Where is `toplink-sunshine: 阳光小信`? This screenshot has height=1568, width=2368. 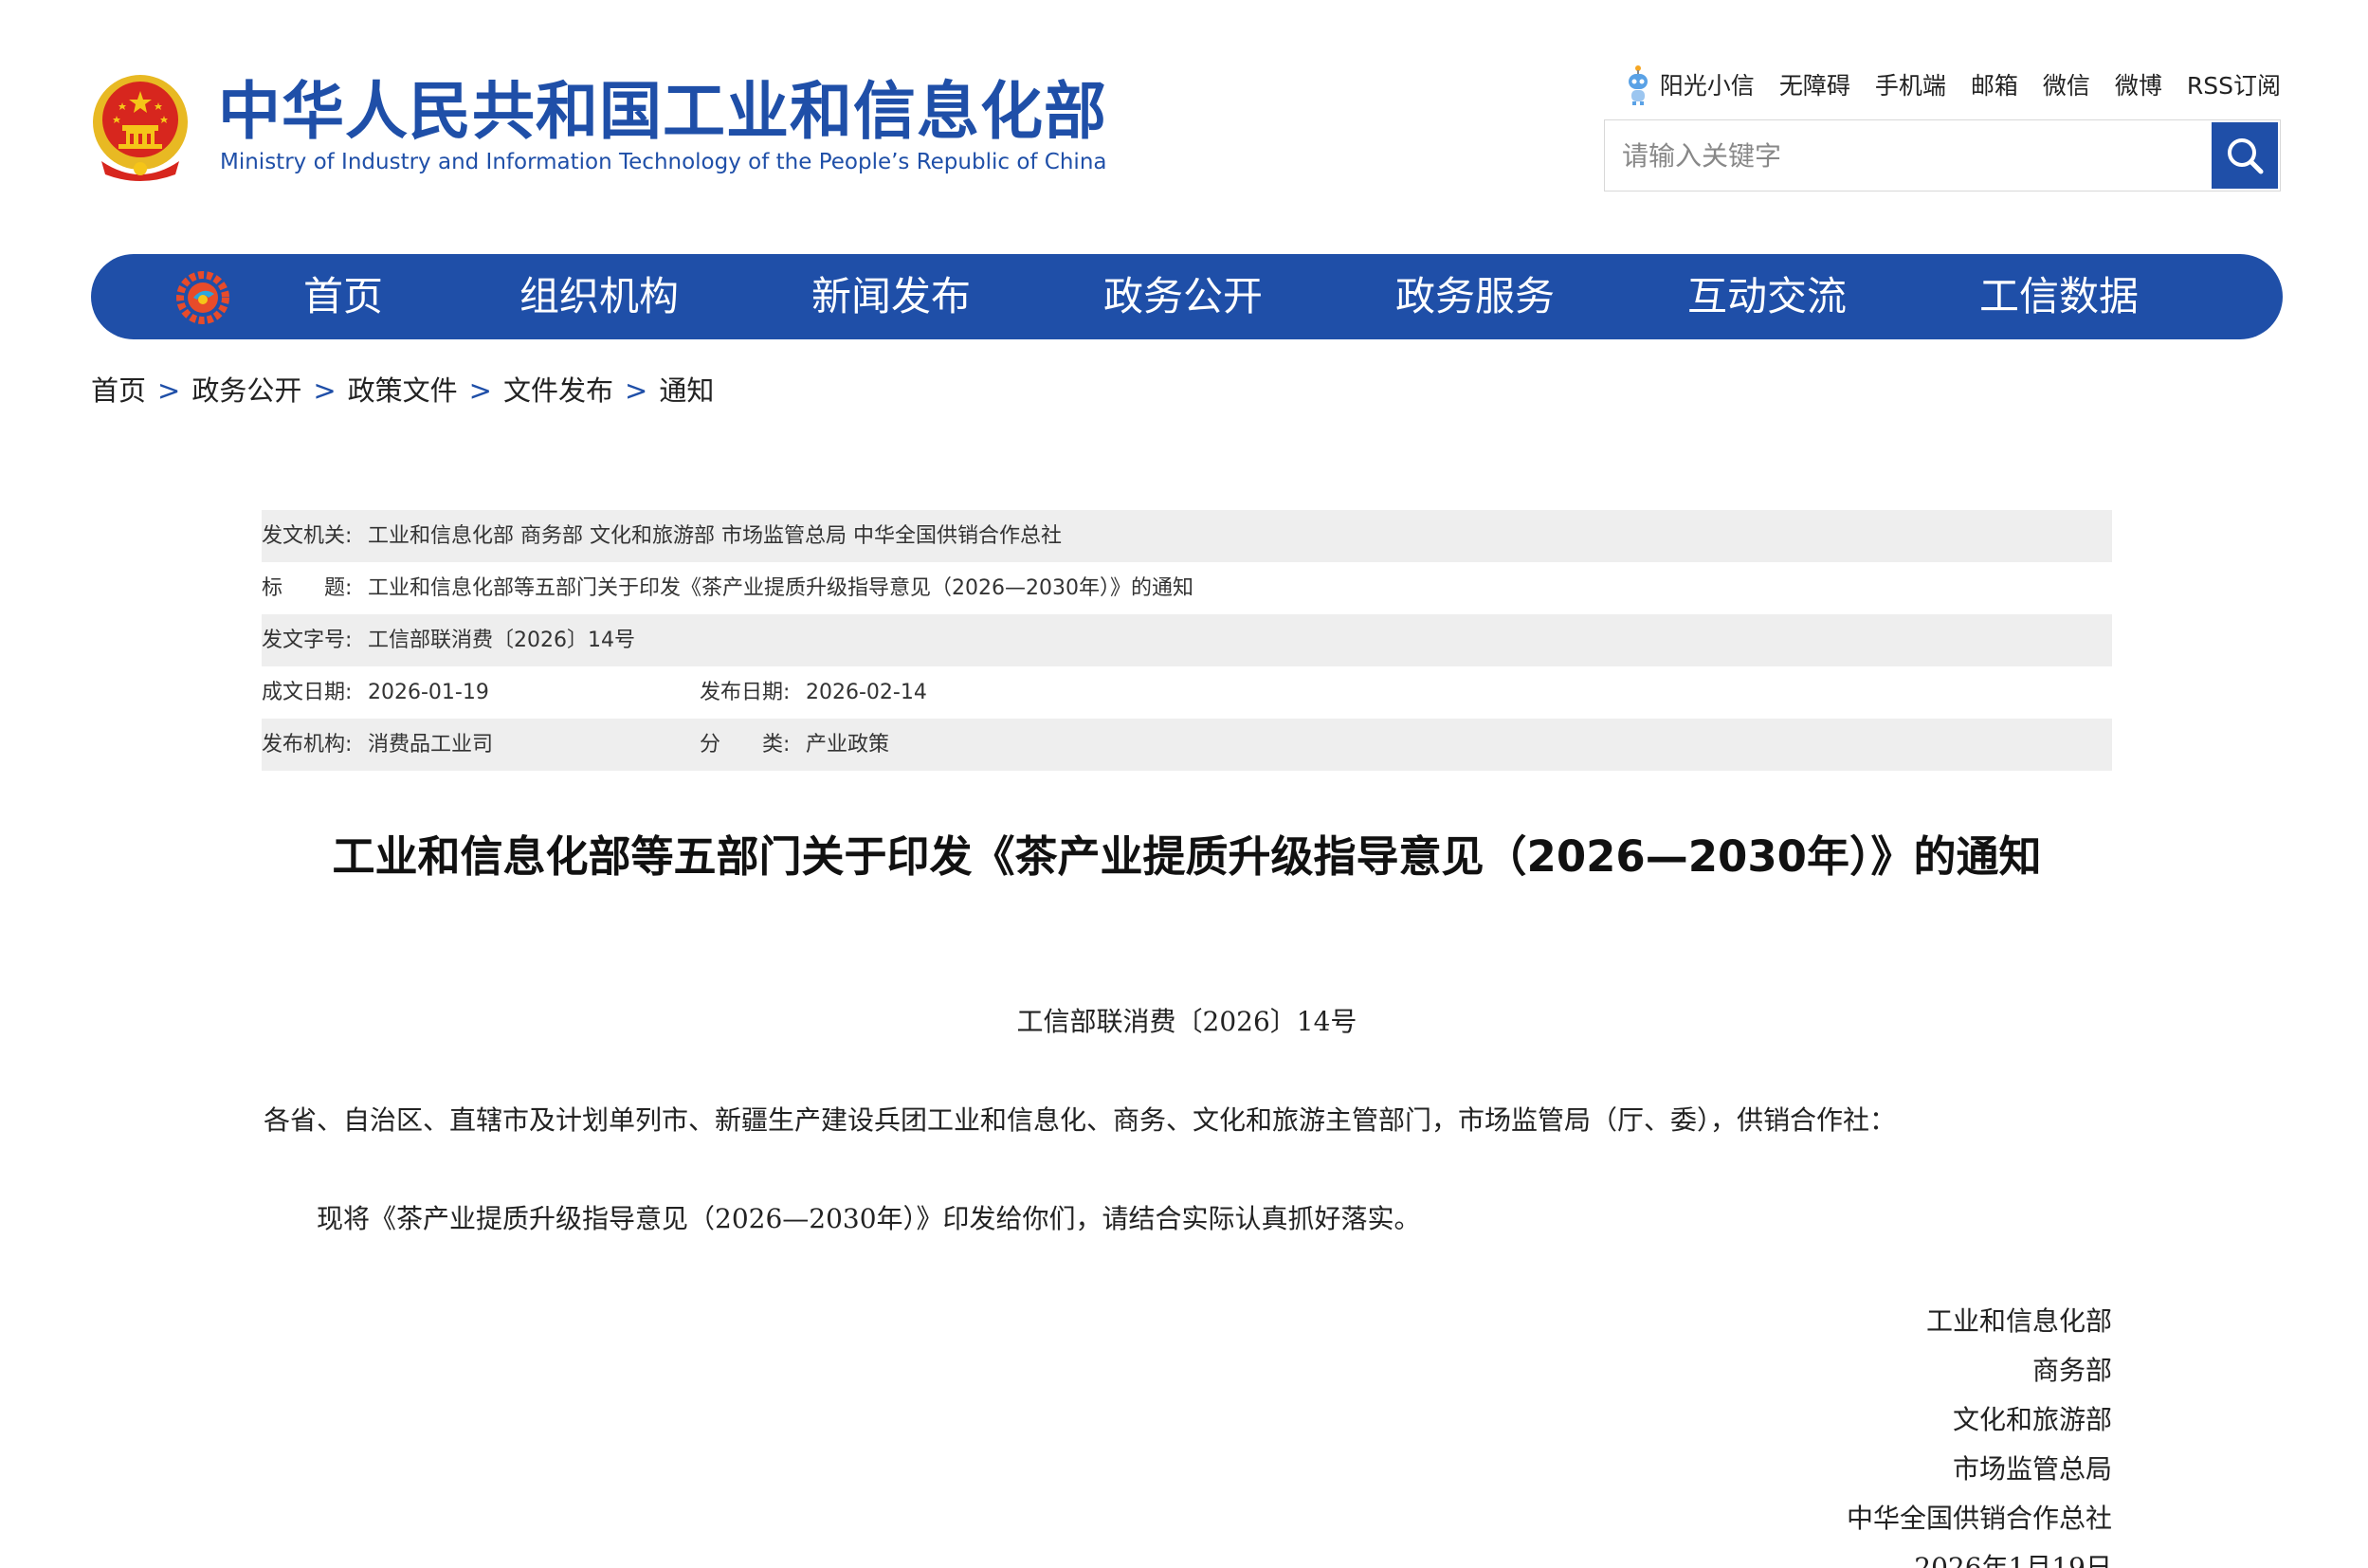
toplink-sunshine: 阳光小信 is located at coordinates (1689, 84).